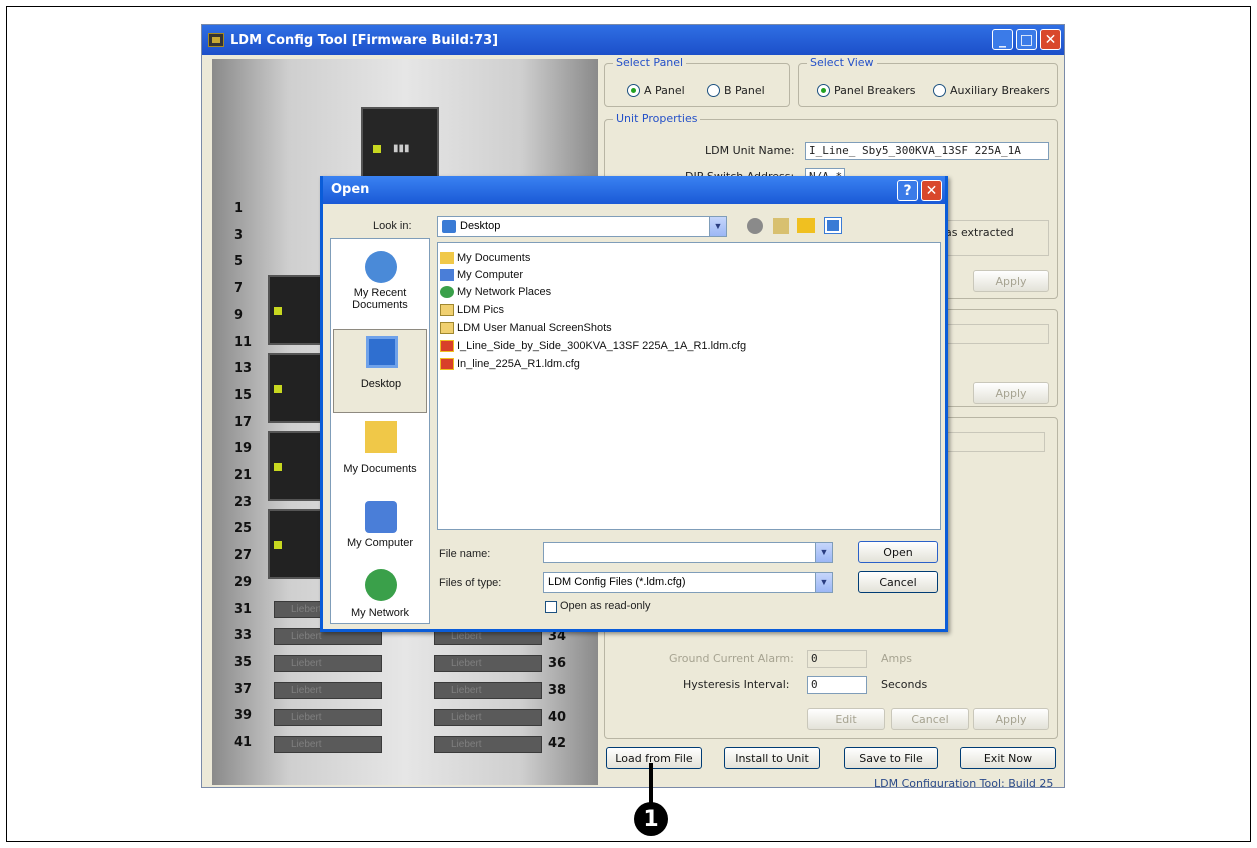 The image size is (1257, 848). What do you see at coordinates (1002, 39) in the screenshot?
I see `minimize-button: _` at bounding box center [1002, 39].